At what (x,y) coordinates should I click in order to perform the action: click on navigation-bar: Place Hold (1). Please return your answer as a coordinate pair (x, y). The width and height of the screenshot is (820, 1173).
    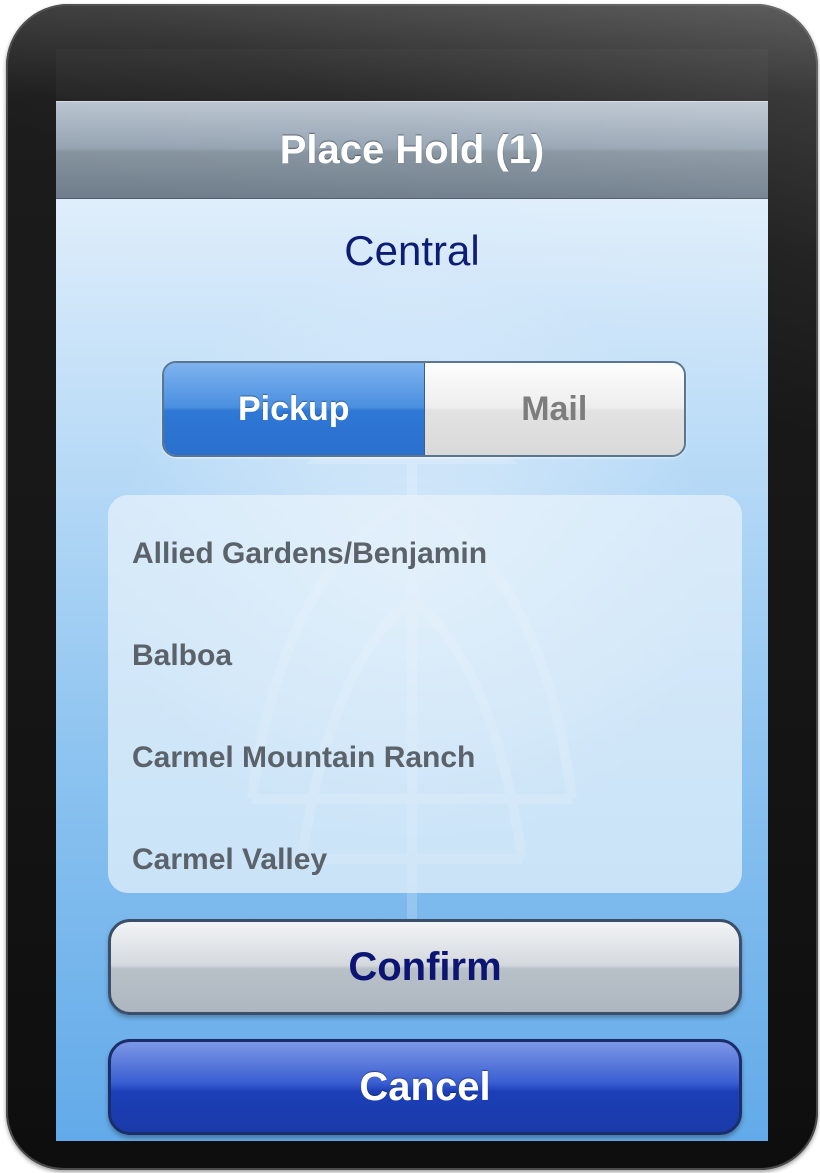
    Looking at the image, I should click on (412, 150).